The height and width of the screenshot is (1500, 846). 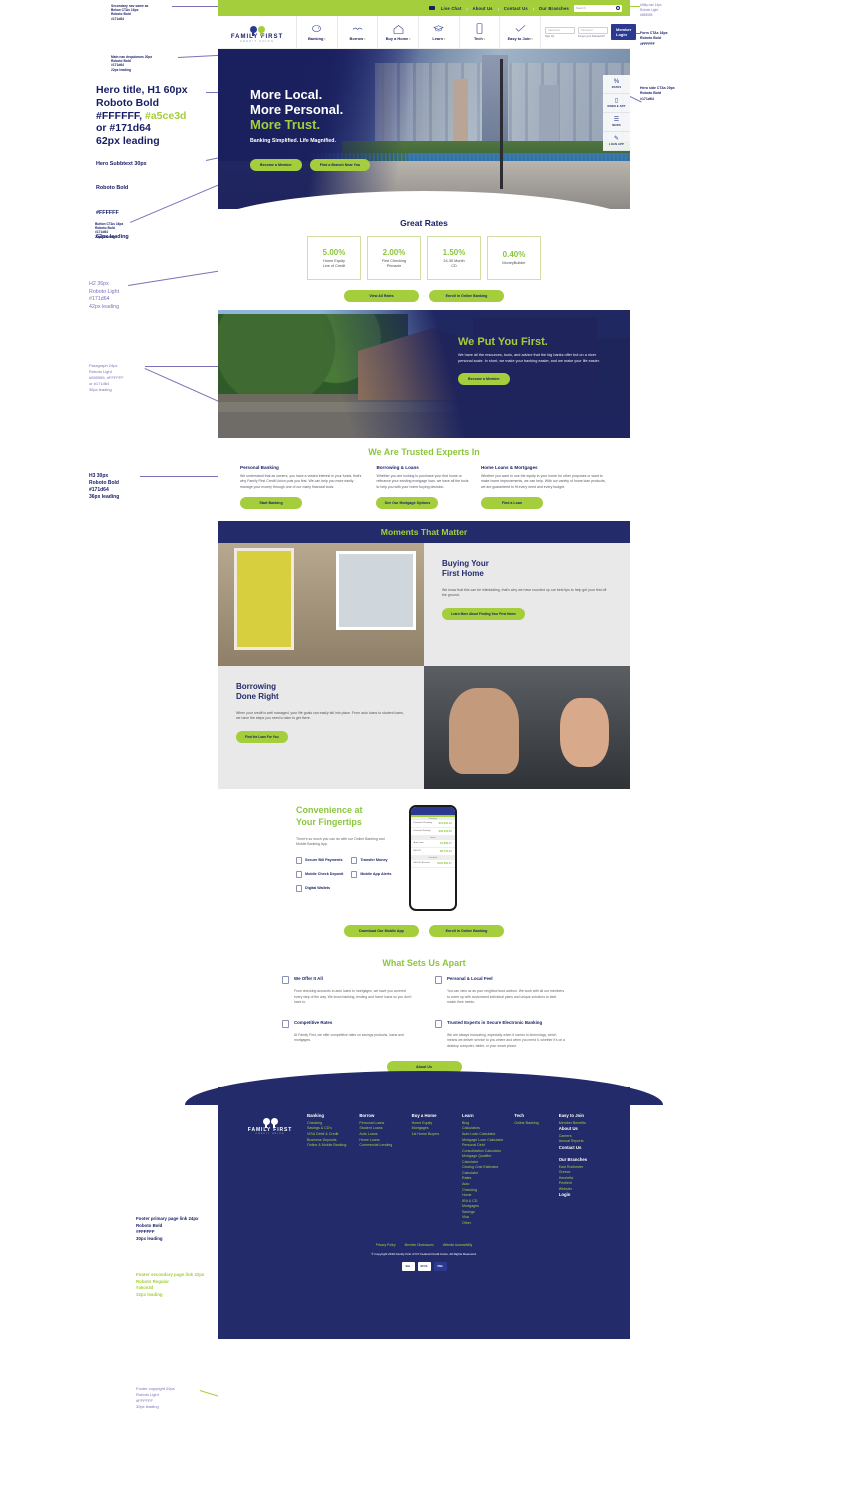 What do you see at coordinates (483, 1170) in the screenshot?
I see `footer-link: Closing Cost Estimator Calculator` at bounding box center [483, 1170].